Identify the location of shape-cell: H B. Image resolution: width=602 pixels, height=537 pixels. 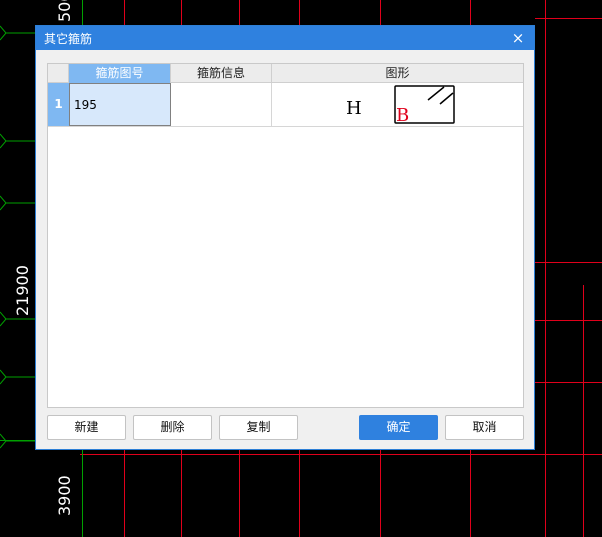
(397, 104).